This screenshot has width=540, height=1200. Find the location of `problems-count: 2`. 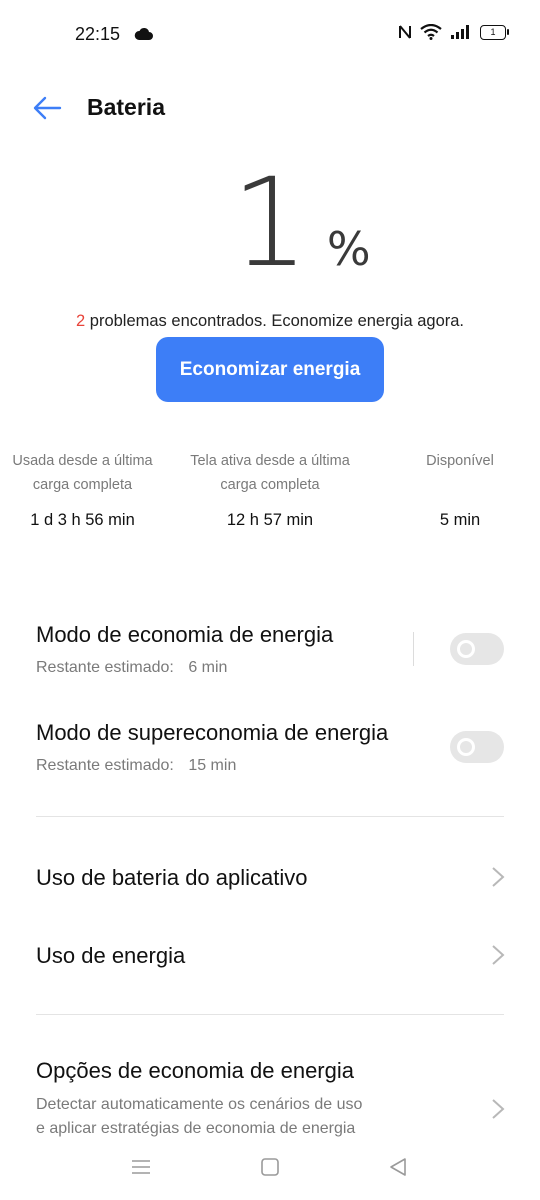

problems-count: 2 is located at coordinates (81, 321).